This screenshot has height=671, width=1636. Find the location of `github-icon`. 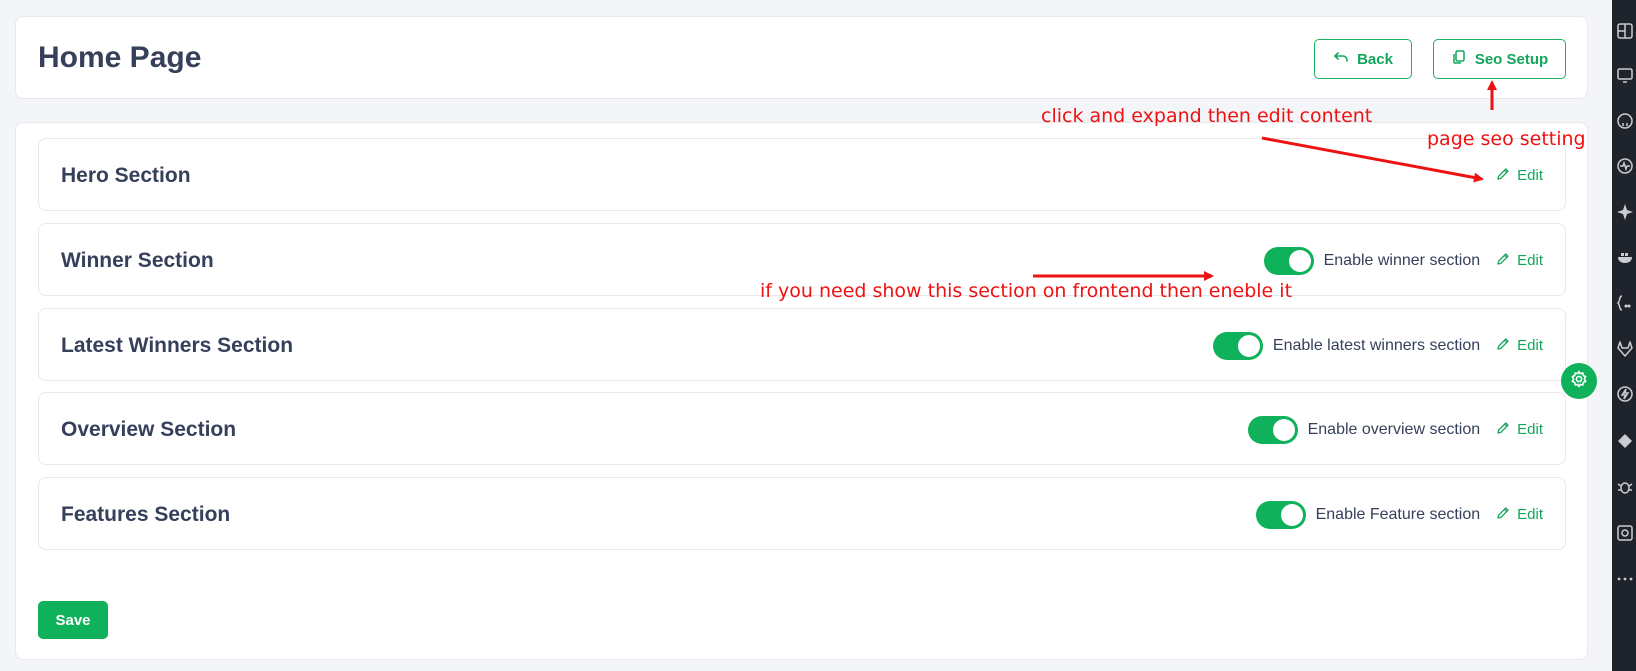

github-icon is located at coordinates (1625, 121).